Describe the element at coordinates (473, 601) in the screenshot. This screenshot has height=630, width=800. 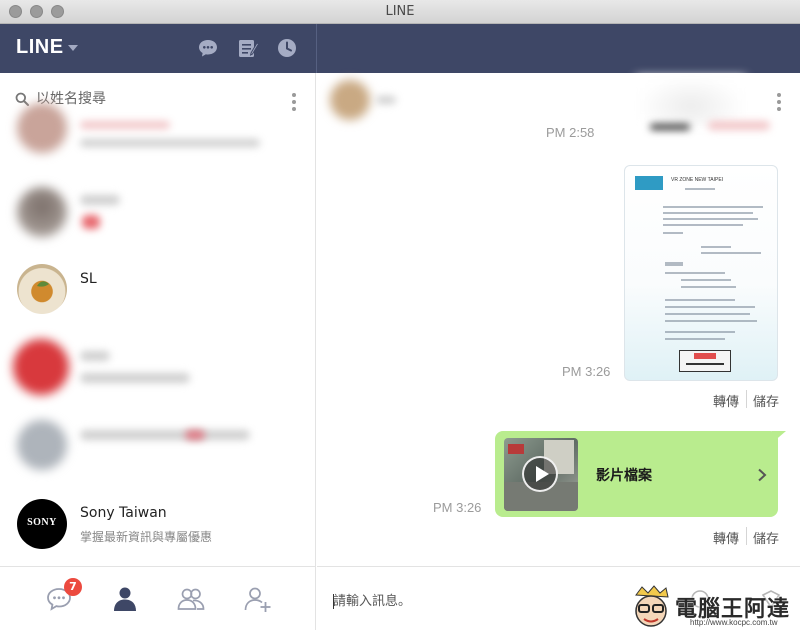
I see `message-input` at that location.